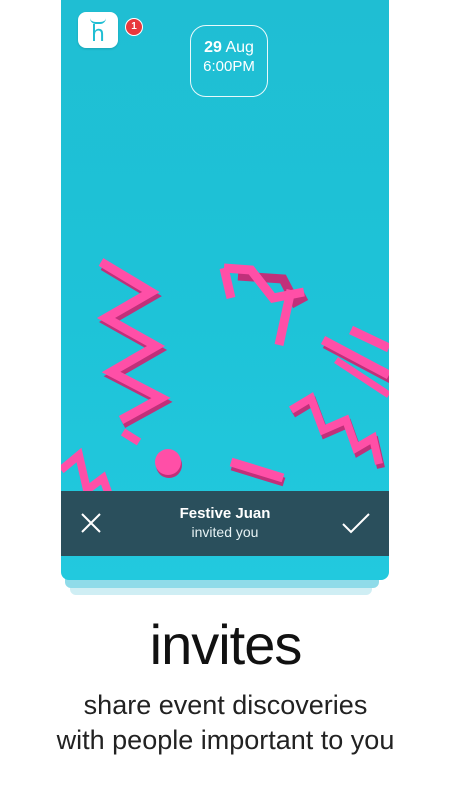 Image resolution: width=451 pixels, height=800 pixels. What do you see at coordinates (225, 705) in the screenshot?
I see `promo-line-1: share event discoveries` at bounding box center [225, 705].